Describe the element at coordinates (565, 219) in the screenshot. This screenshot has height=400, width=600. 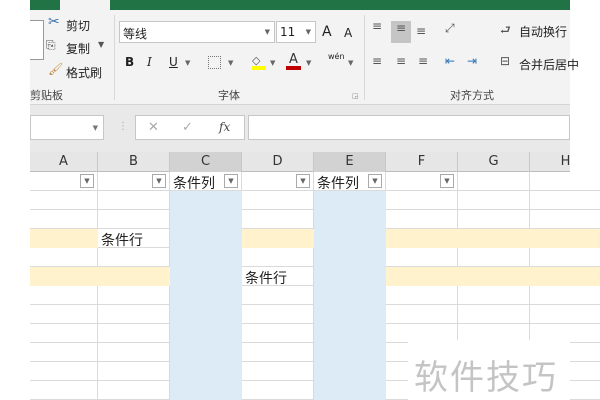
I see `cell-H3` at that location.